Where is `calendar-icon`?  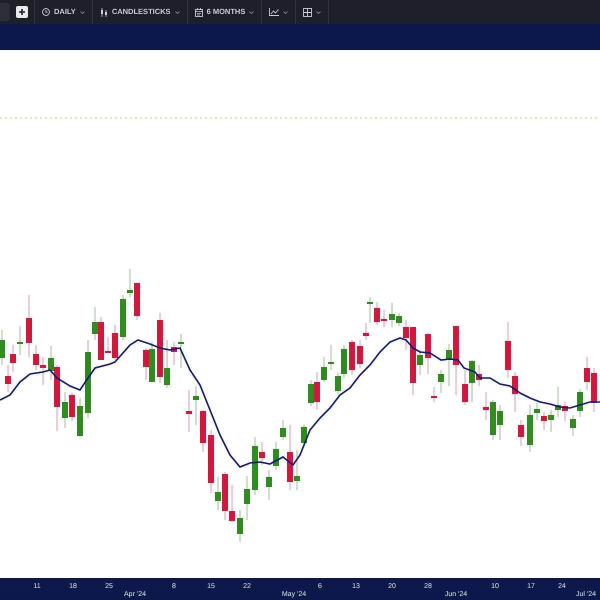 calendar-icon is located at coordinates (198, 12).